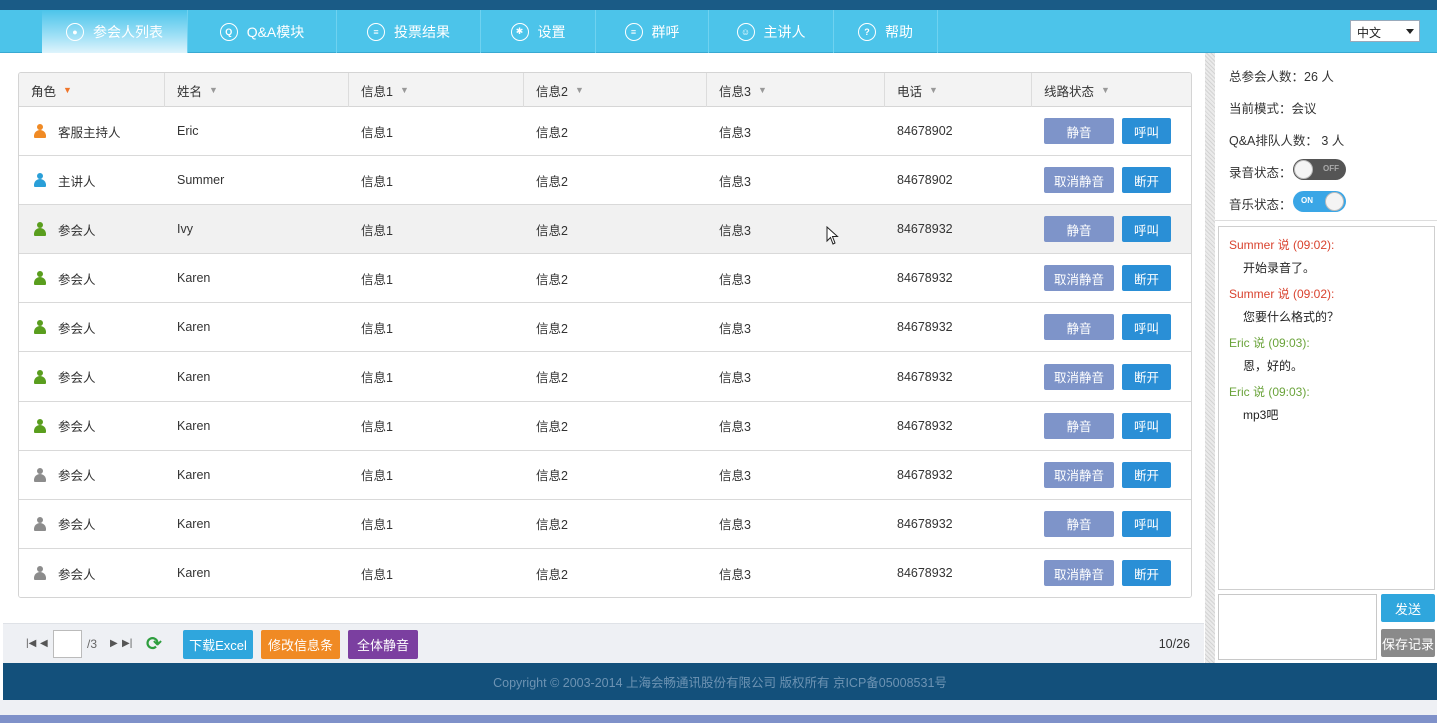 The image size is (1437, 723). What do you see at coordinates (1210, 358) in the screenshot?
I see `panel-splitter` at bounding box center [1210, 358].